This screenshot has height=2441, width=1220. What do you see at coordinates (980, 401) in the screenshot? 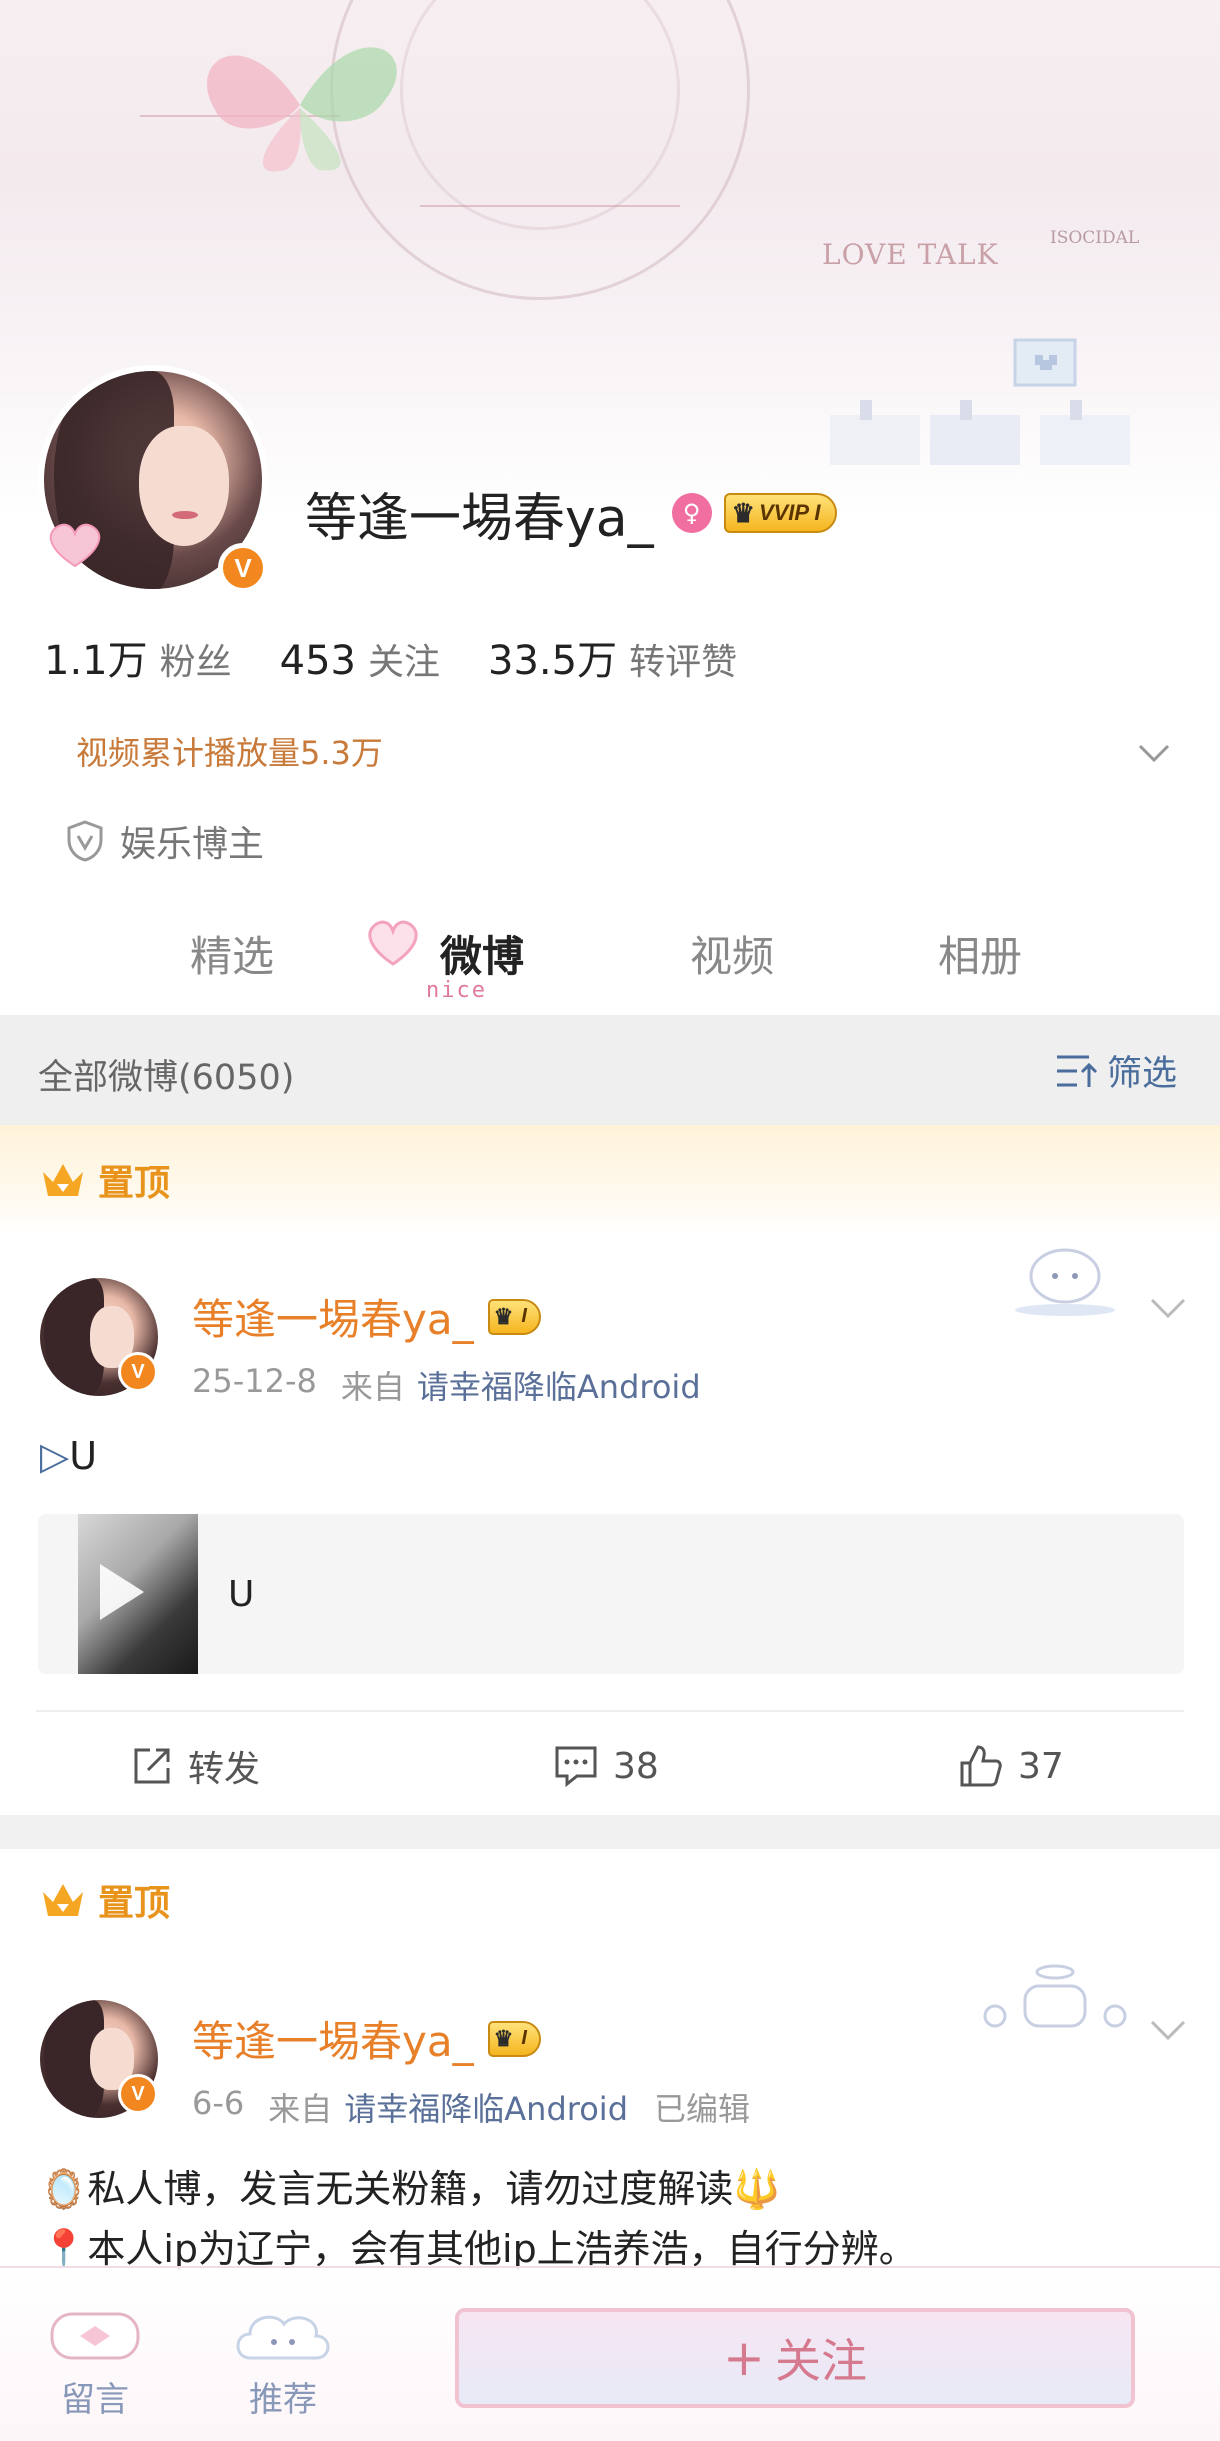
I see `pixel-hearts-decoration` at bounding box center [980, 401].